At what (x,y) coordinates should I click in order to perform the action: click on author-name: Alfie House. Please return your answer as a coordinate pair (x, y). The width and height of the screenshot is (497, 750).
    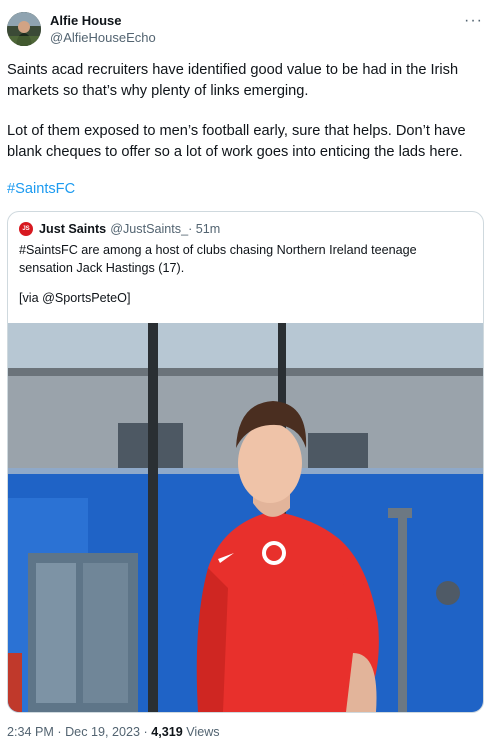
    Looking at the image, I should click on (103, 21).